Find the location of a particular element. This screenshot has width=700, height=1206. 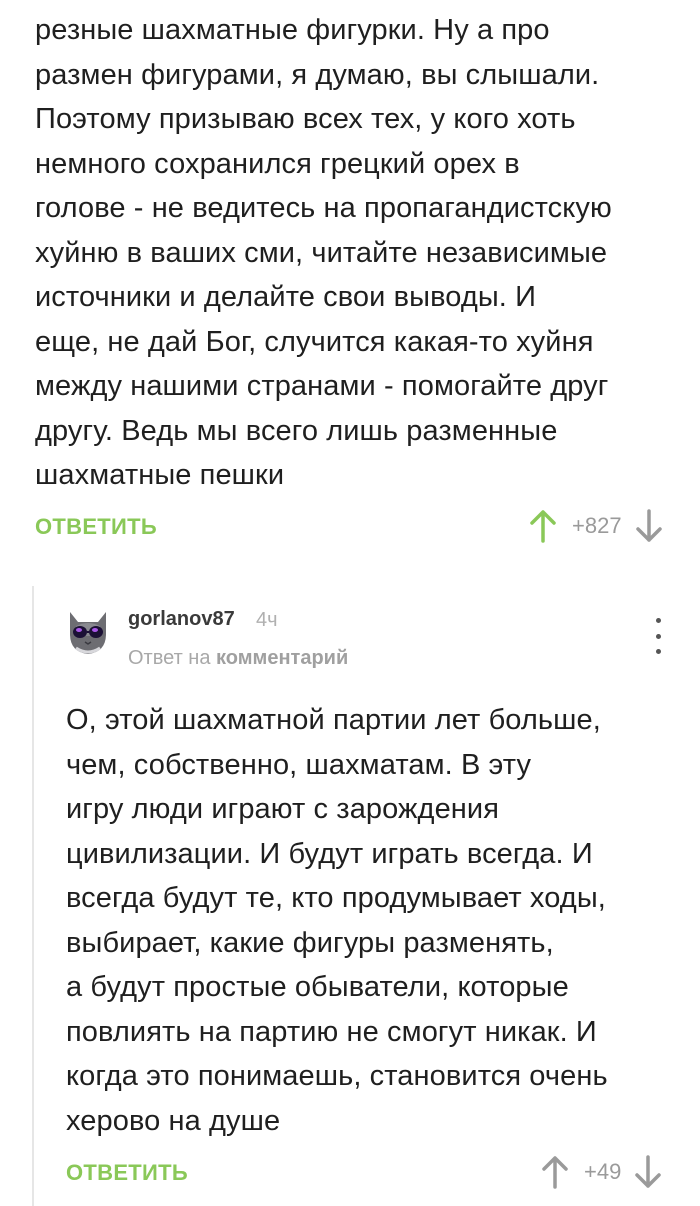

comment-author: gorlanov87 is located at coordinates (181, 619).